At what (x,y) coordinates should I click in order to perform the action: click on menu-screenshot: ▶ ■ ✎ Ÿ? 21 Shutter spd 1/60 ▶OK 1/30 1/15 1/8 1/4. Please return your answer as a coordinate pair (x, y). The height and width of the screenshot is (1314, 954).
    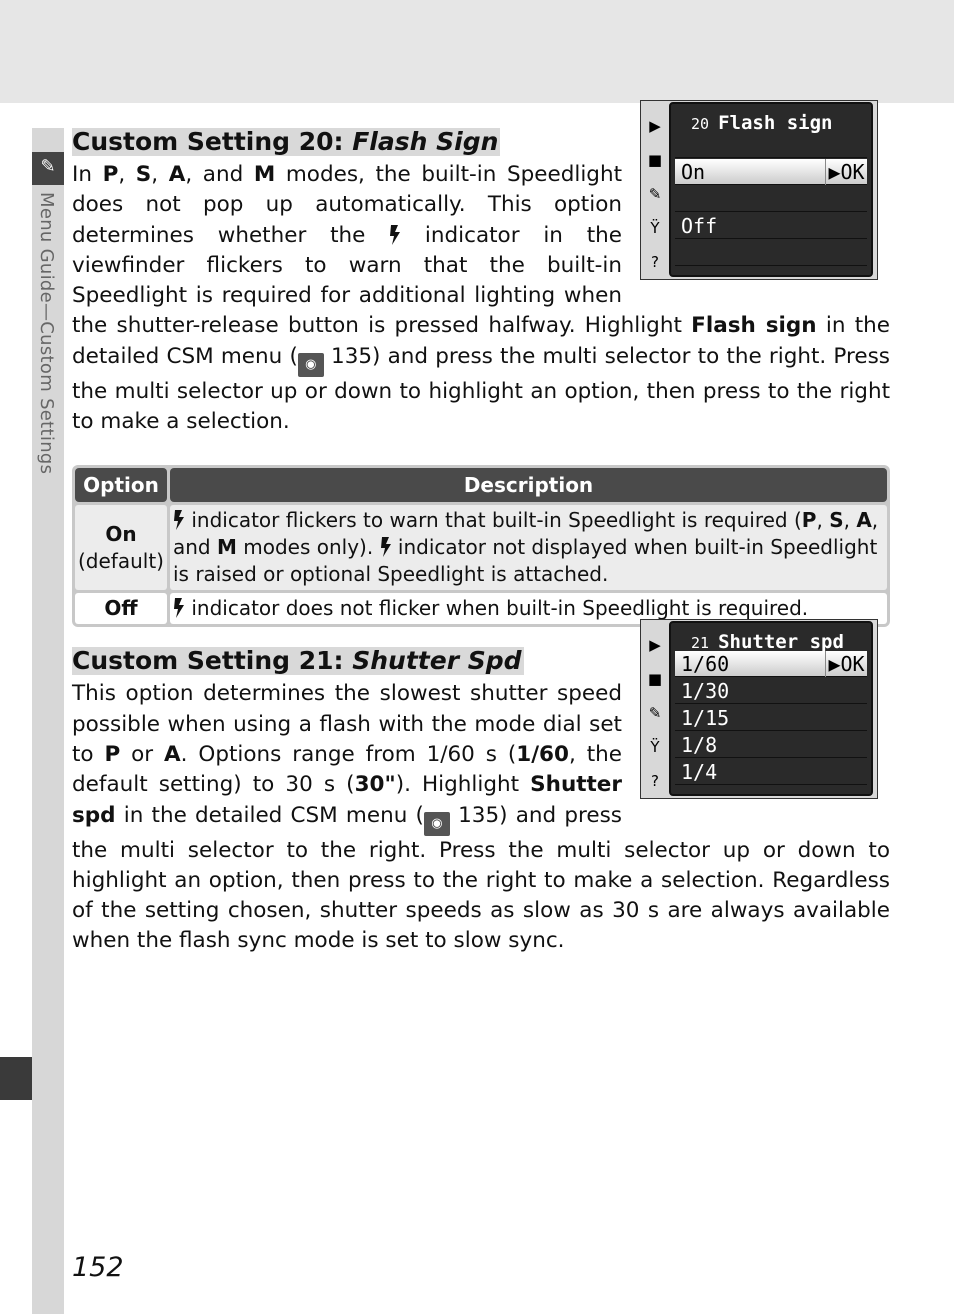
    Looking at the image, I should click on (759, 709).